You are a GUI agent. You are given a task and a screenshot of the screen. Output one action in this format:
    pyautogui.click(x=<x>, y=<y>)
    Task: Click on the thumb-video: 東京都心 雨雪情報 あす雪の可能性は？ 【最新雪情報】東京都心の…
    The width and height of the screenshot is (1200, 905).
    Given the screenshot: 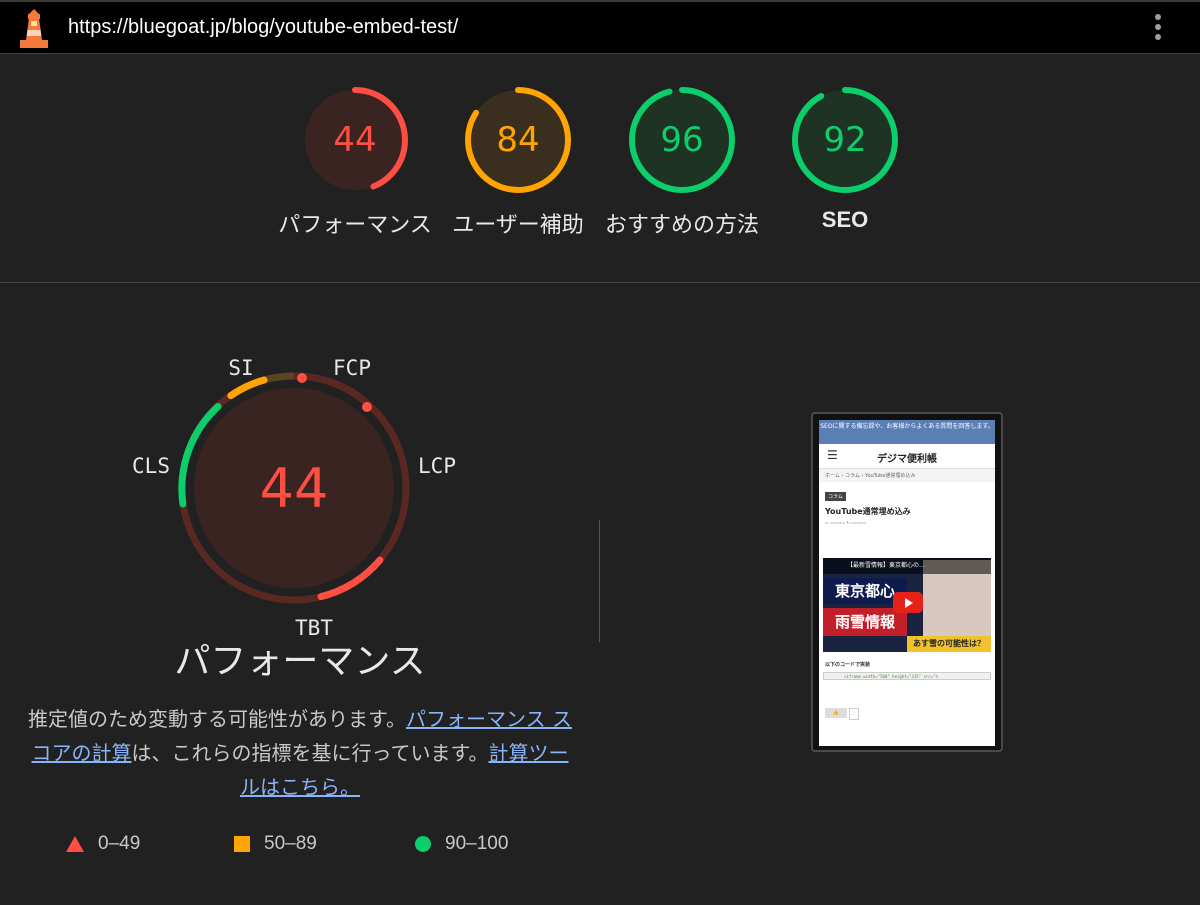 What is the action you would take?
    pyautogui.click(x=907, y=605)
    